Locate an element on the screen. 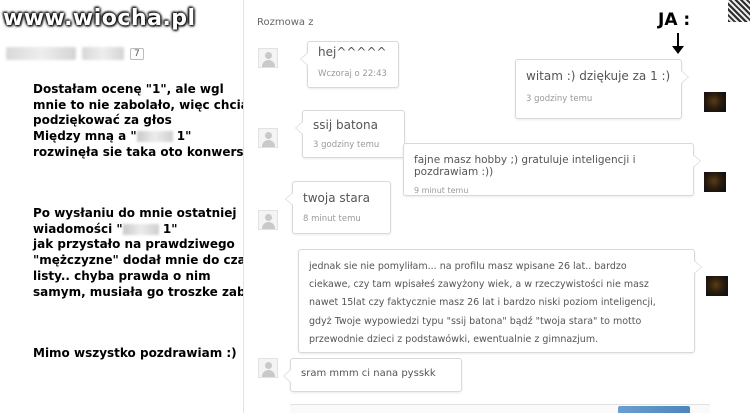  message-bubble: witam :) dziękuje za 1 :) 3 godziny temu is located at coordinates (602, 89).